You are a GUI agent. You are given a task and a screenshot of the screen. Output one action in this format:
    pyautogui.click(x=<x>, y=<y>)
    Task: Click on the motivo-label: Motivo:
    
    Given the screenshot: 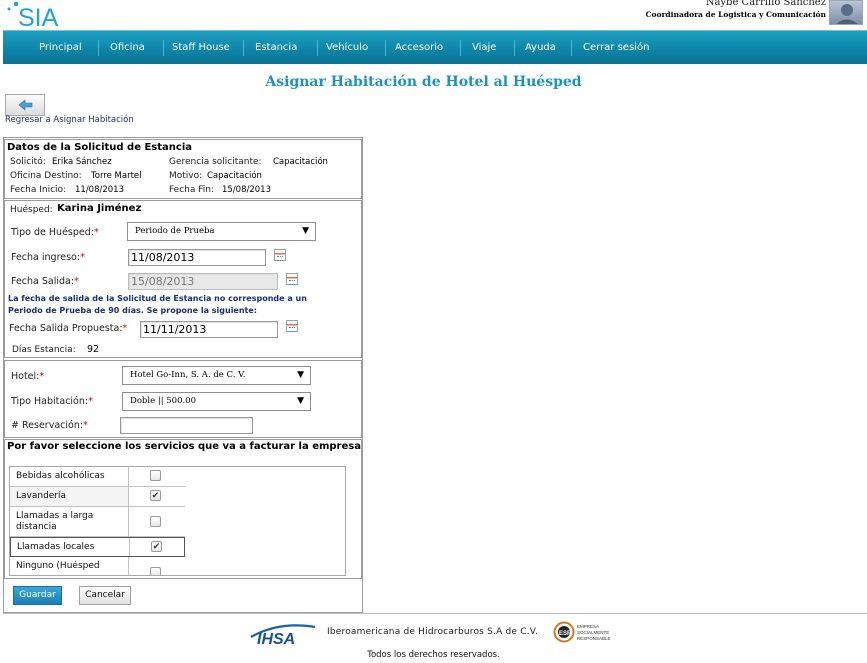 What is the action you would take?
    pyautogui.click(x=186, y=176)
    